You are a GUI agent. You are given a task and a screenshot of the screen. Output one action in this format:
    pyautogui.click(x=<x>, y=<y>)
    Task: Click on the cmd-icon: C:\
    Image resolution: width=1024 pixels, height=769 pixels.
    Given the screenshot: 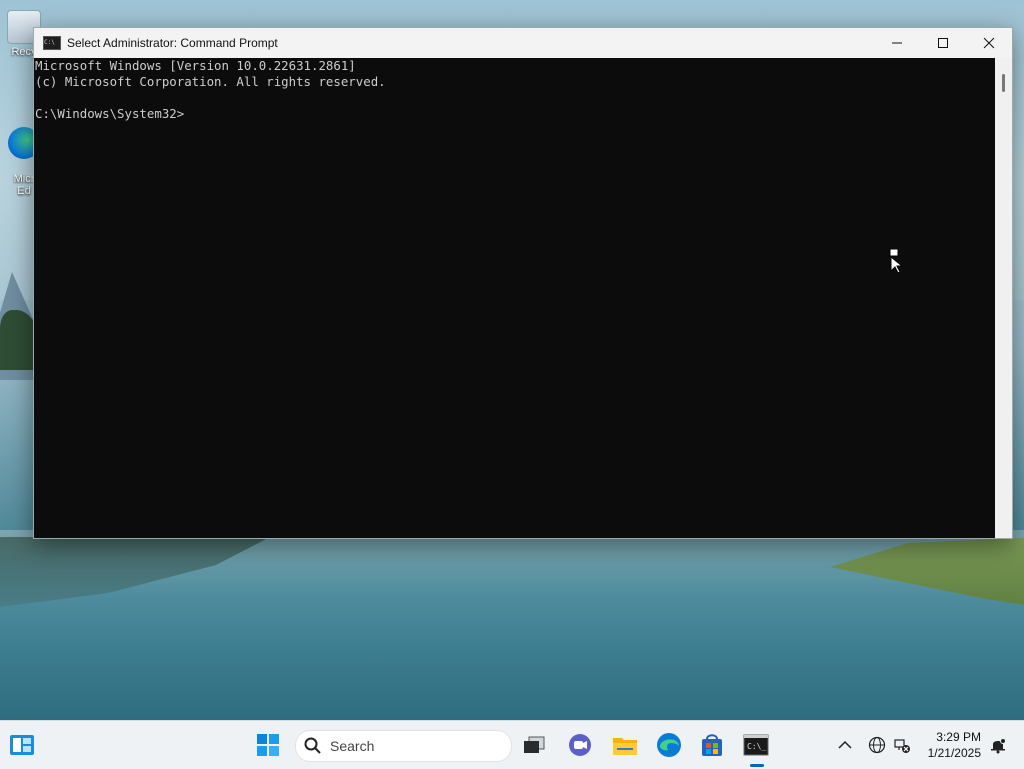 What is the action you would take?
    pyautogui.click(x=52, y=43)
    